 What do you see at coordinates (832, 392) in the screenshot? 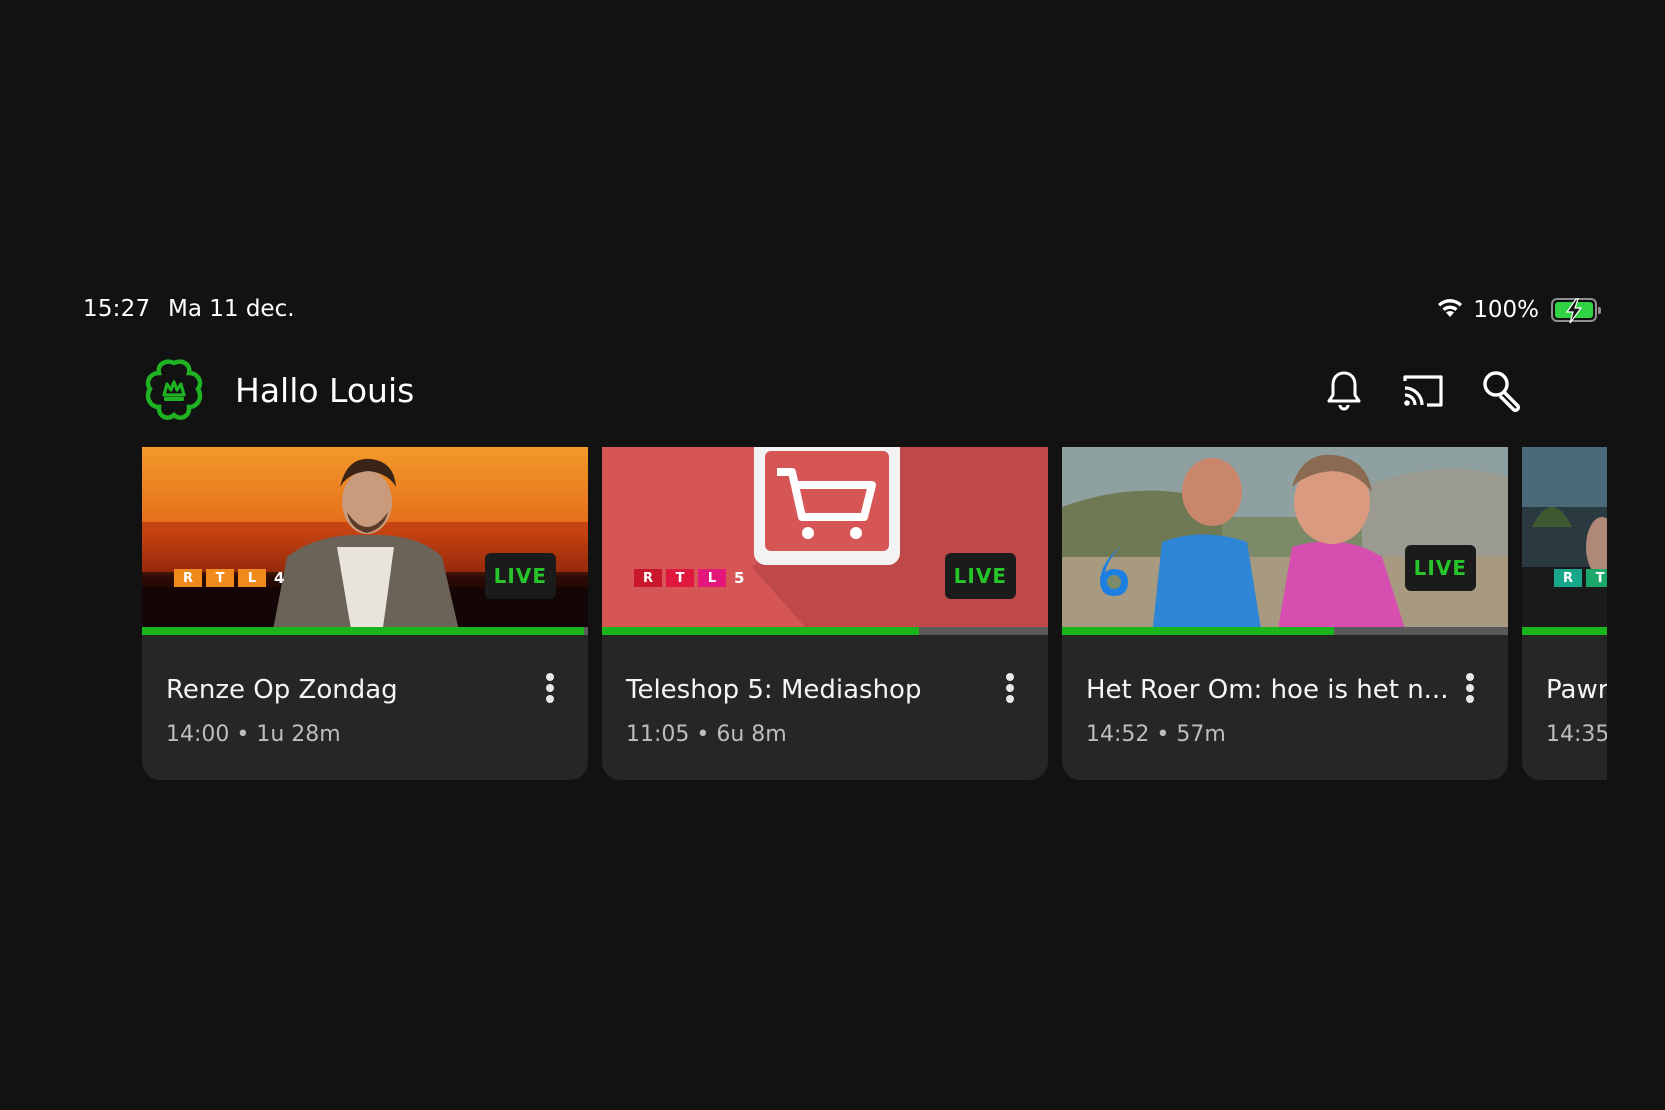
I see `app-header: Hallo Louis` at bounding box center [832, 392].